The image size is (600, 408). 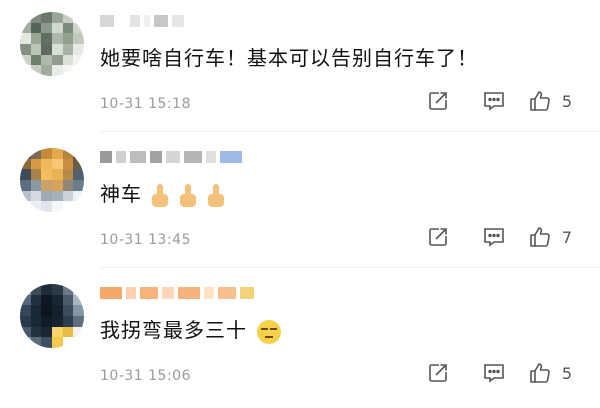 What do you see at coordinates (173, 330) in the screenshot?
I see `comment-text-body: 我拐弯最多三十` at bounding box center [173, 330].